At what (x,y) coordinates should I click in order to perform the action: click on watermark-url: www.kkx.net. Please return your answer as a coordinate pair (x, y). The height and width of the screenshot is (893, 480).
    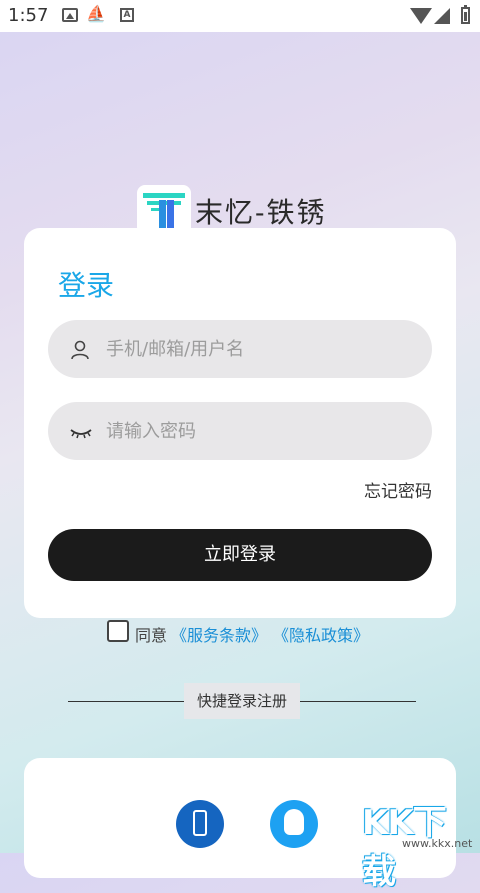
    Looking at the image, I should click on (437, 843).